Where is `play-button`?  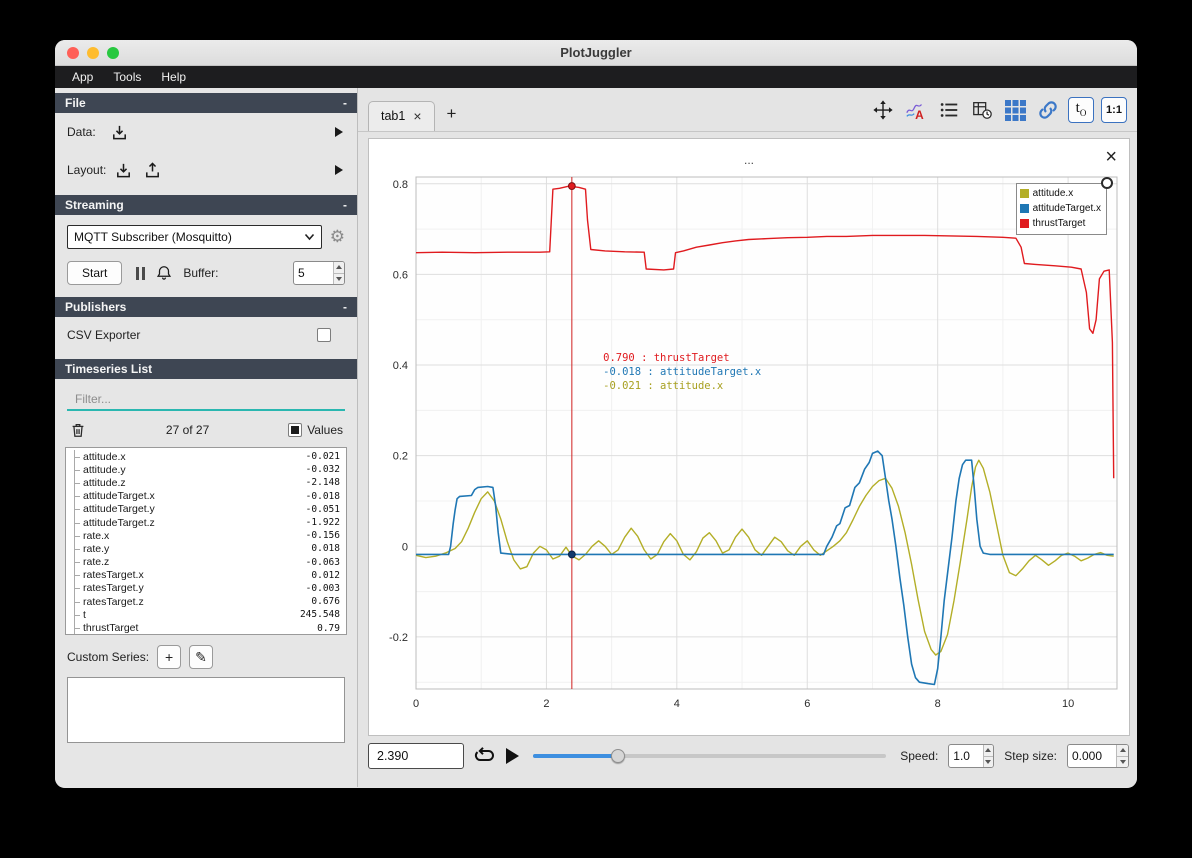 play-button is located at coordinates (512, 756).